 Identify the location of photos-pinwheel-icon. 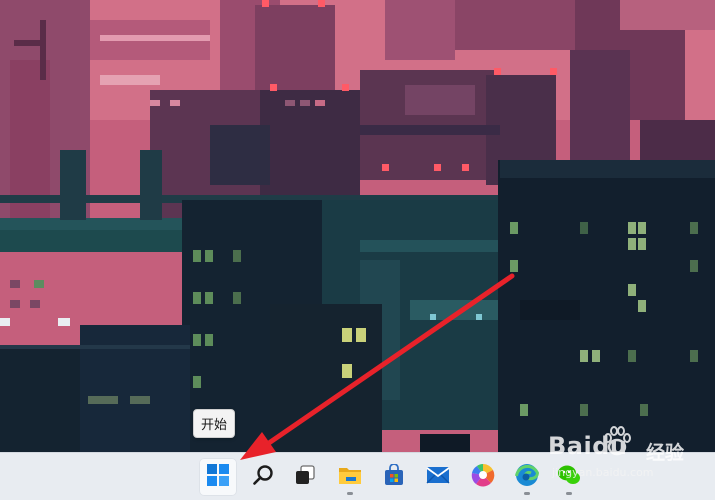
(483, 477).